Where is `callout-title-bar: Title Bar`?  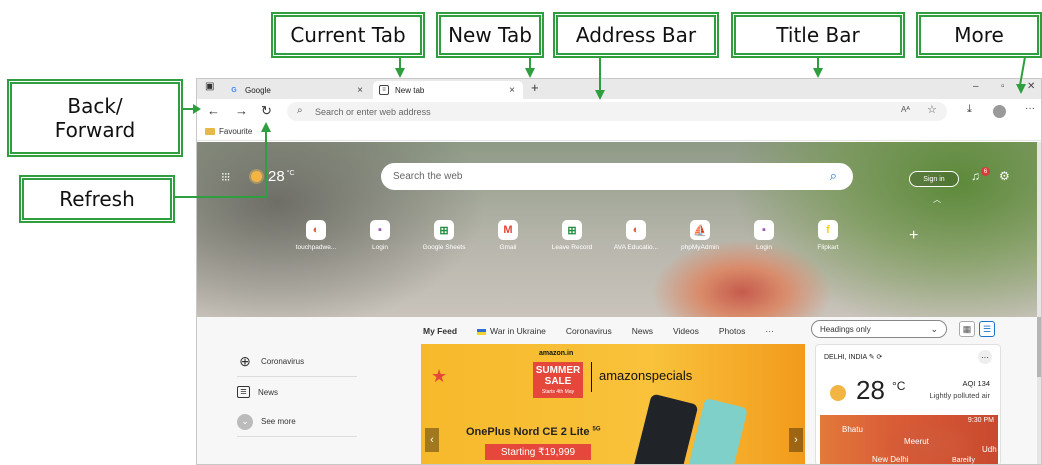
callout-title-bar: Title Bar is located at coordinates (818, 35).